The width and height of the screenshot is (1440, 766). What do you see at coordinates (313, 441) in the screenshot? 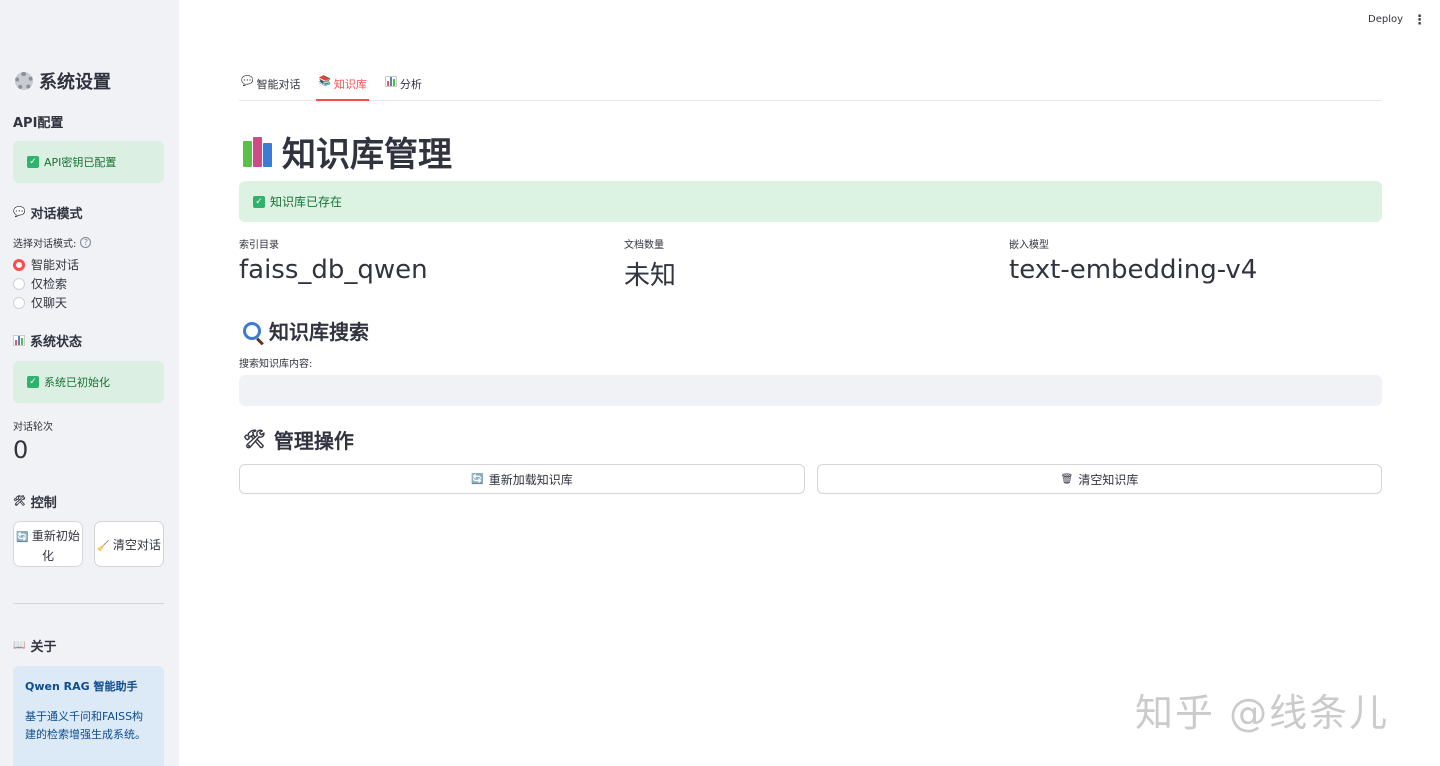
I see `manage-section-title-text: 管理操作` at bounding box center [313, 441].